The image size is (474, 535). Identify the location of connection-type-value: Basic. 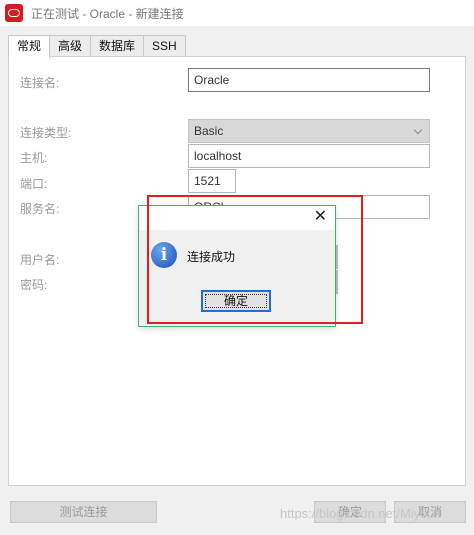
(209, 131).